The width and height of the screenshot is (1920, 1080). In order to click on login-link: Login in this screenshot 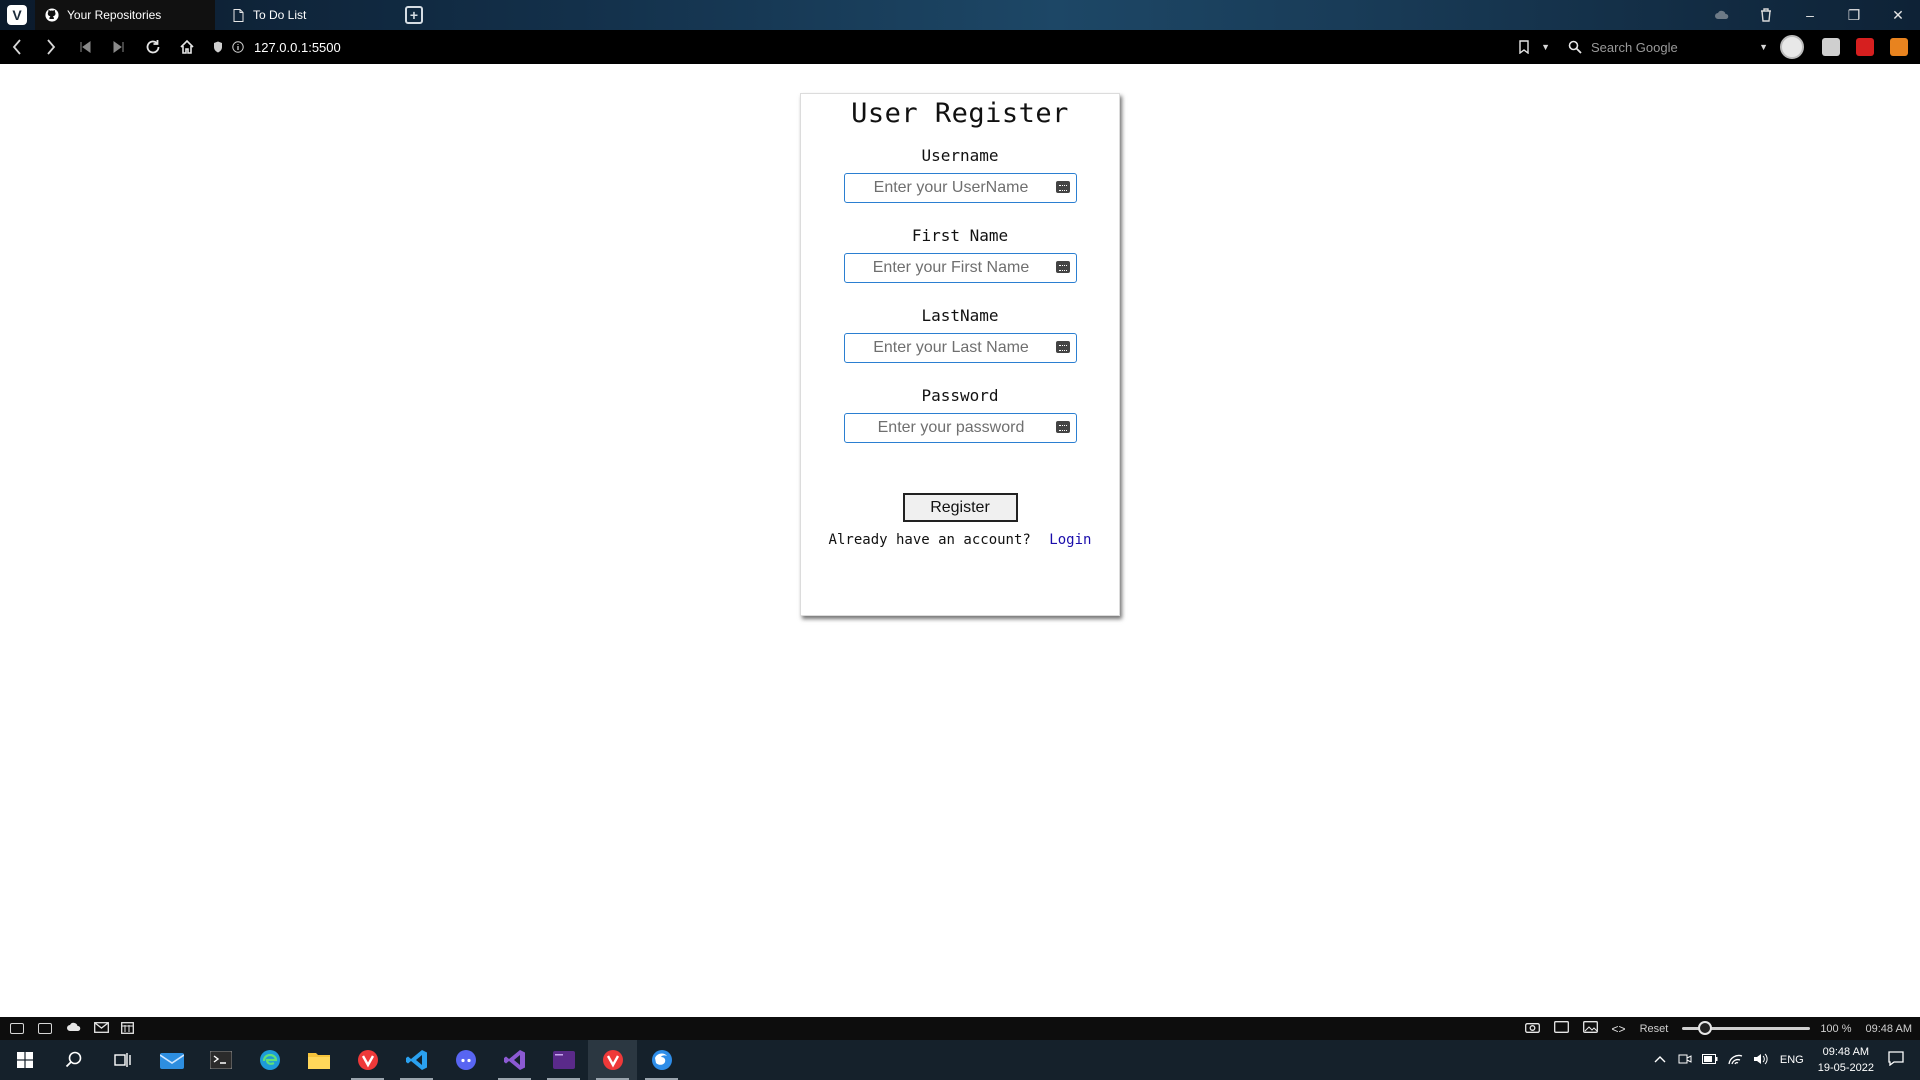, I will do `click(1070, 540)`.